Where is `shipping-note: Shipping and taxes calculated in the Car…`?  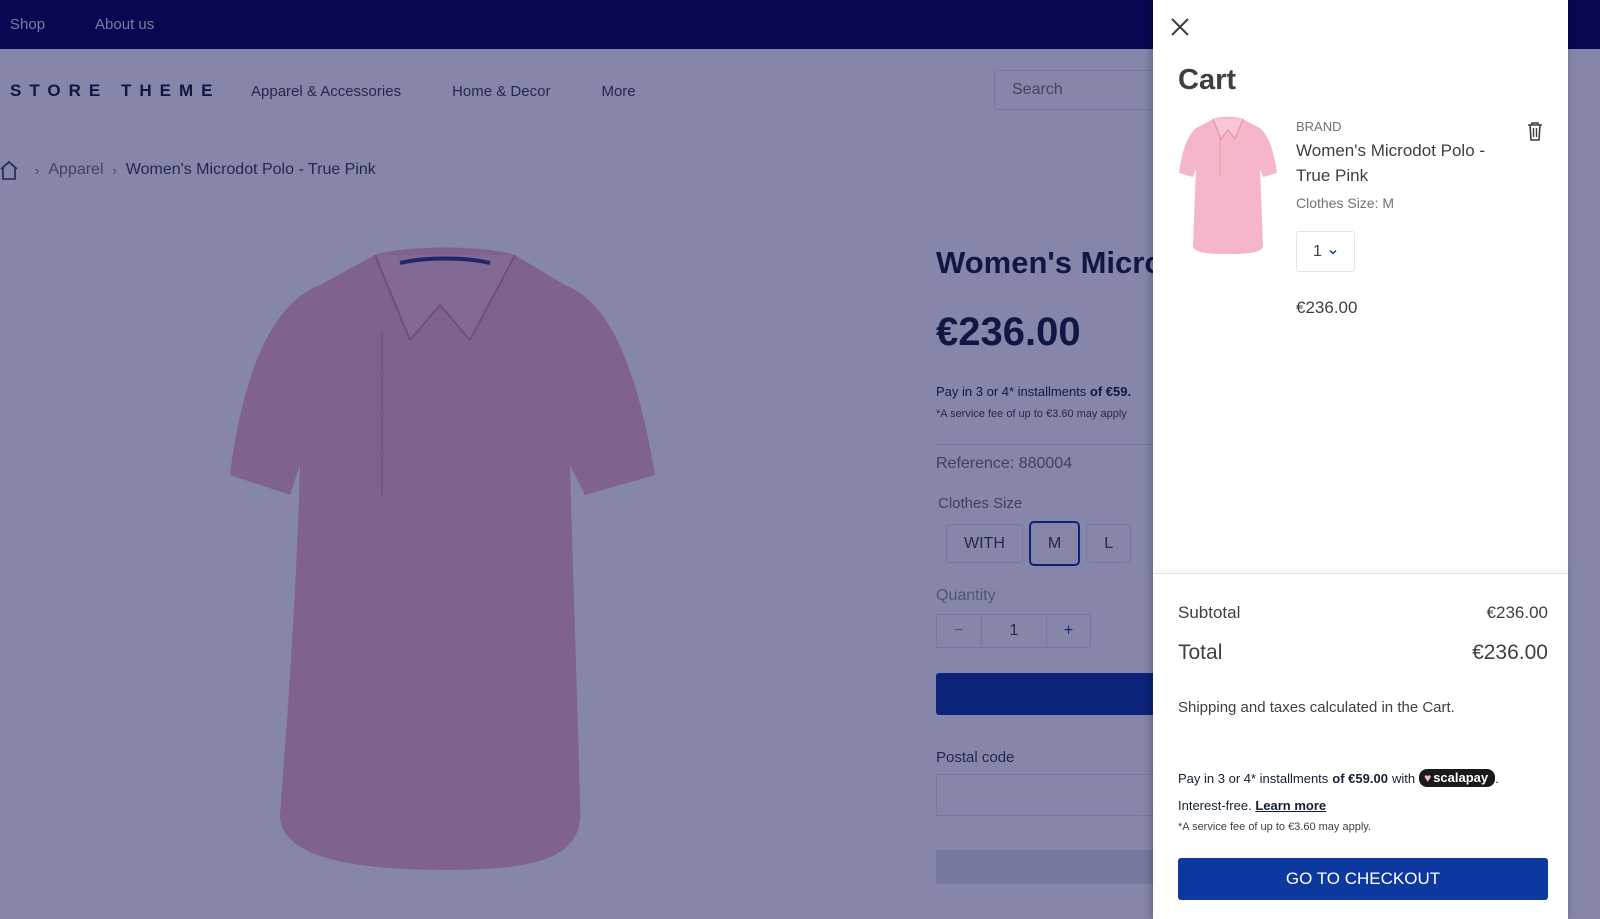 shipping-note: Shipping and taxes calculated in the Car… is located at coordinates (1316, 707).